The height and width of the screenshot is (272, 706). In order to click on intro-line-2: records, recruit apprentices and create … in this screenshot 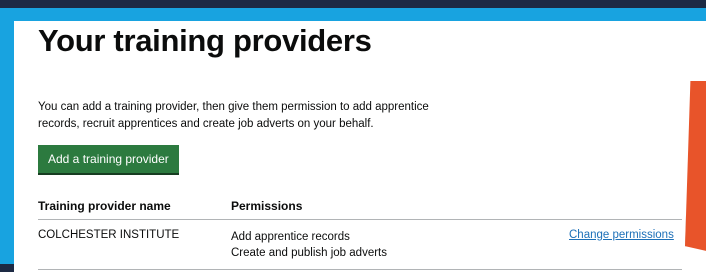, I will do `click(206, 124)`.